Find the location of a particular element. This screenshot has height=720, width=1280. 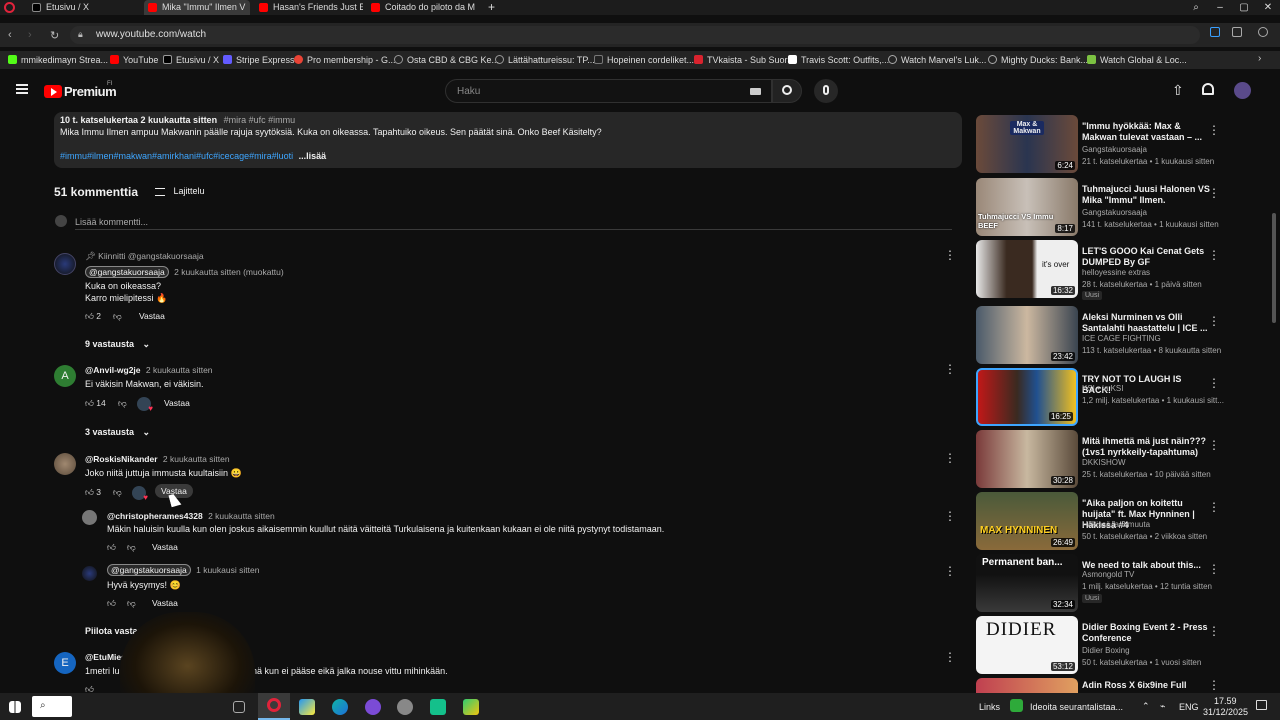

comment-author: @Anvil-wg2je 2 kuukautta sitten is located at coordinates (149, 370).